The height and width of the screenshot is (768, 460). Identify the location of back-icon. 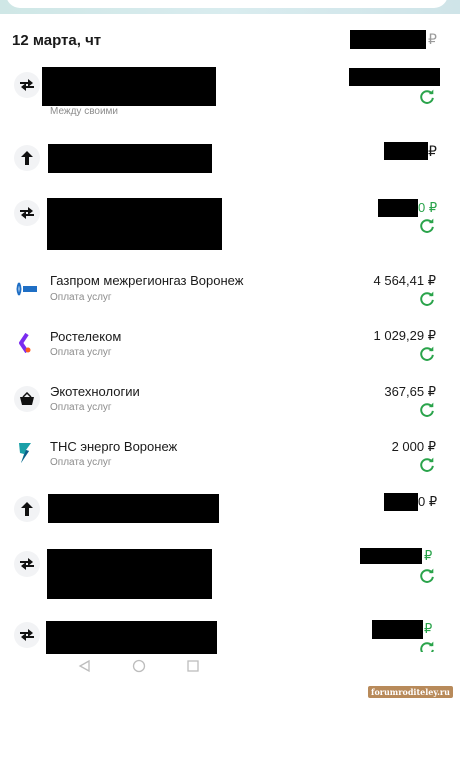
(84, 666).